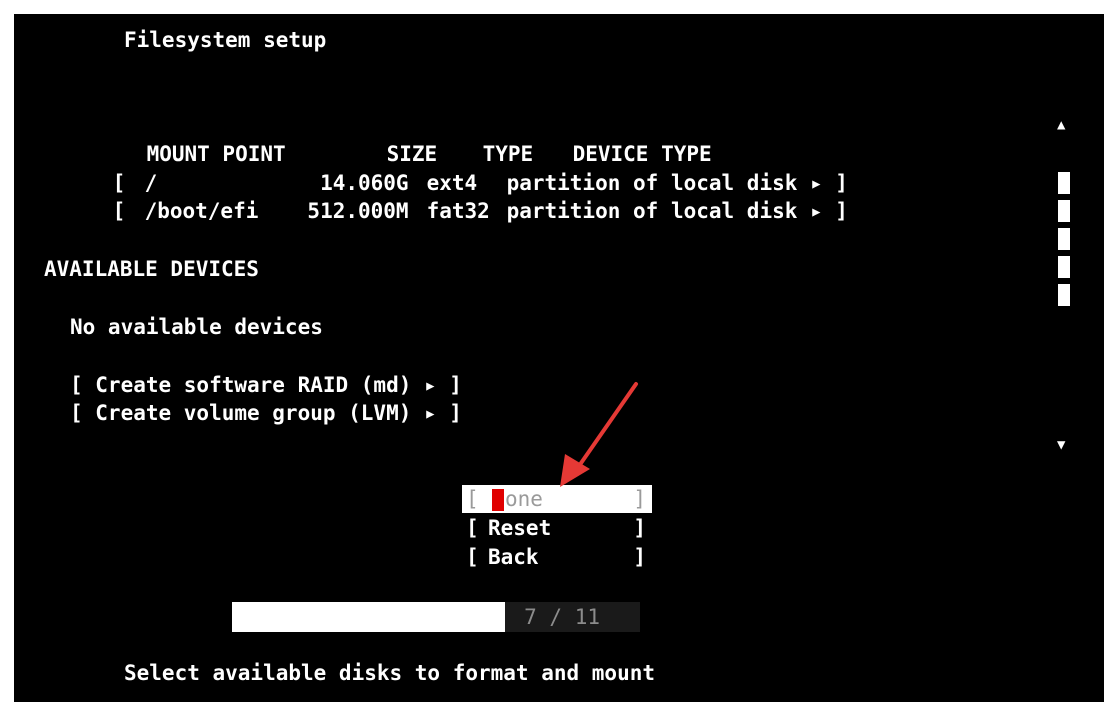 The image size is (1118, 702). What do you see at coordinates (455, 168) in the screenshot?
I see `table-row: [/14.060G ext4 partition of local disk ▸ ]` at bounding box center [455, 168].